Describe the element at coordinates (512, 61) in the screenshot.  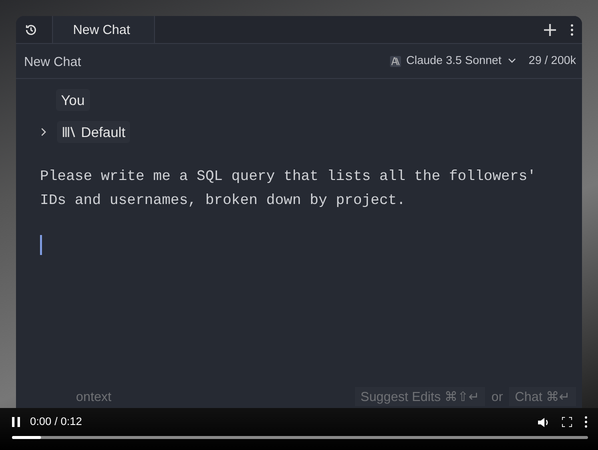
I see `chevron-down-icon` at that location.